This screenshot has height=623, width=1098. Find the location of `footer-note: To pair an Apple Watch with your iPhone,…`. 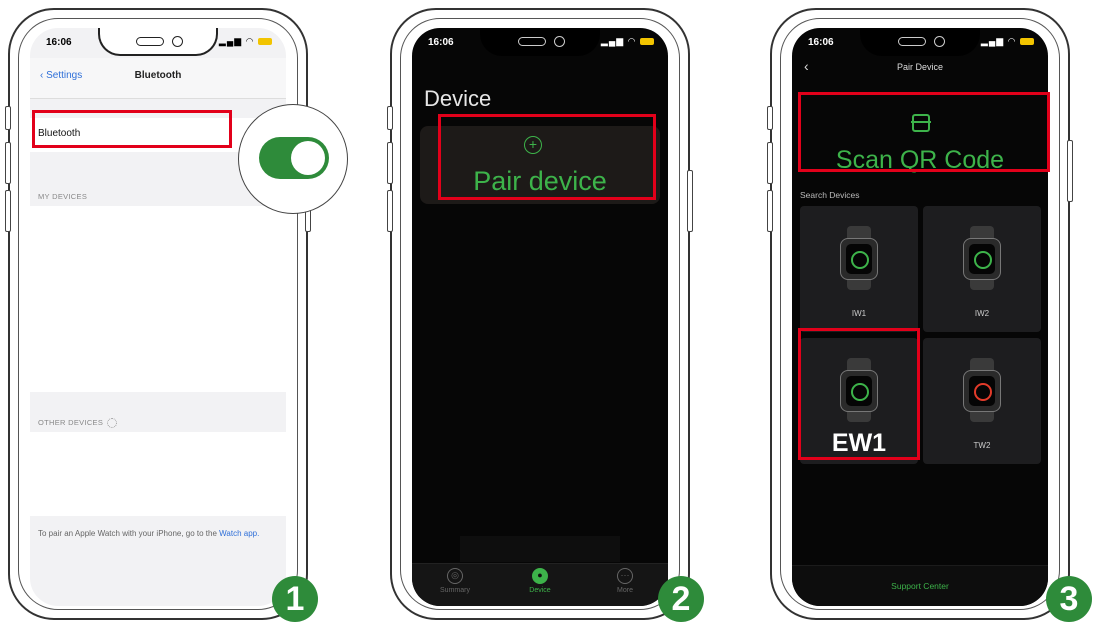

footer-note: To pair an Apple Watch with your iPhone,… is located at coordinates (149, 533).